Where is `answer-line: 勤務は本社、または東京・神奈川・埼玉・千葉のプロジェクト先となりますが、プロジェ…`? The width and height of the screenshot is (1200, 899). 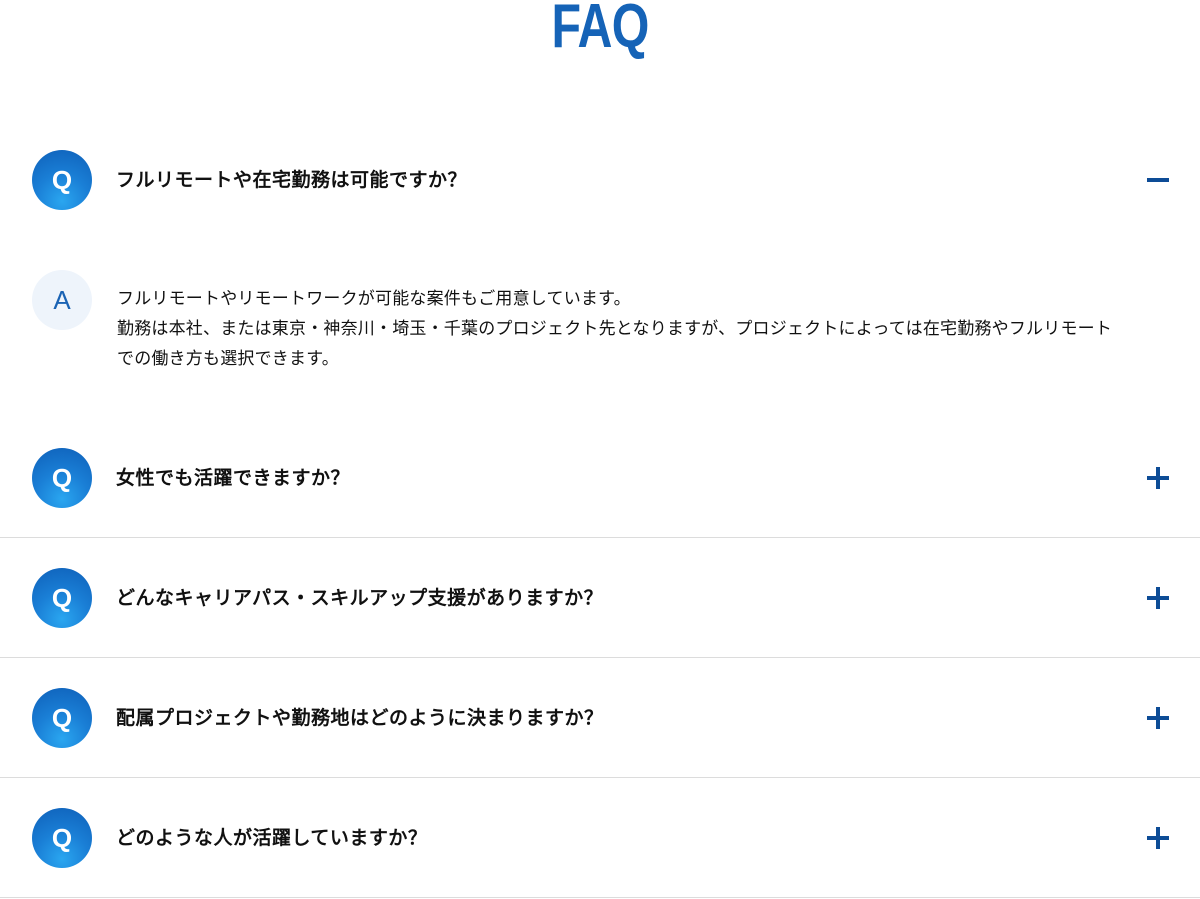 answer-line: 勤務は本社、または東京・神奈川・埼玉・千葉のプロジェクト先となりますが、プロジェ… is located at coordinates (615, 344).